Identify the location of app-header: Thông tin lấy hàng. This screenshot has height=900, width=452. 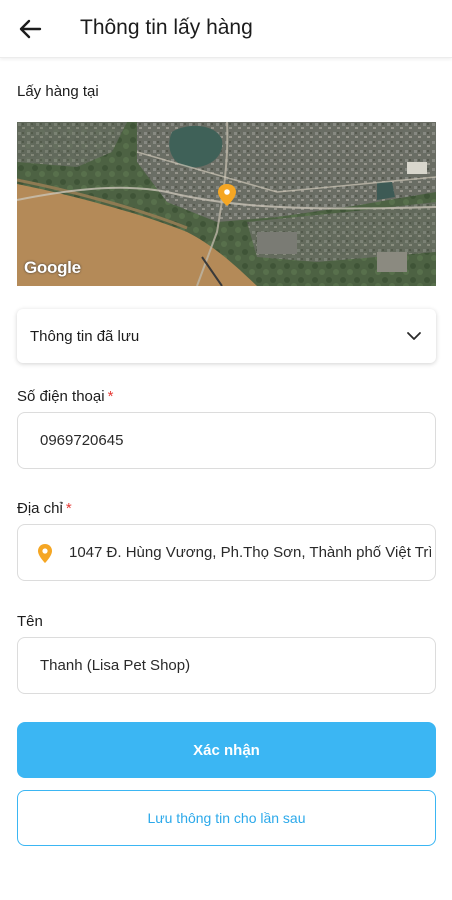
(226, 29).